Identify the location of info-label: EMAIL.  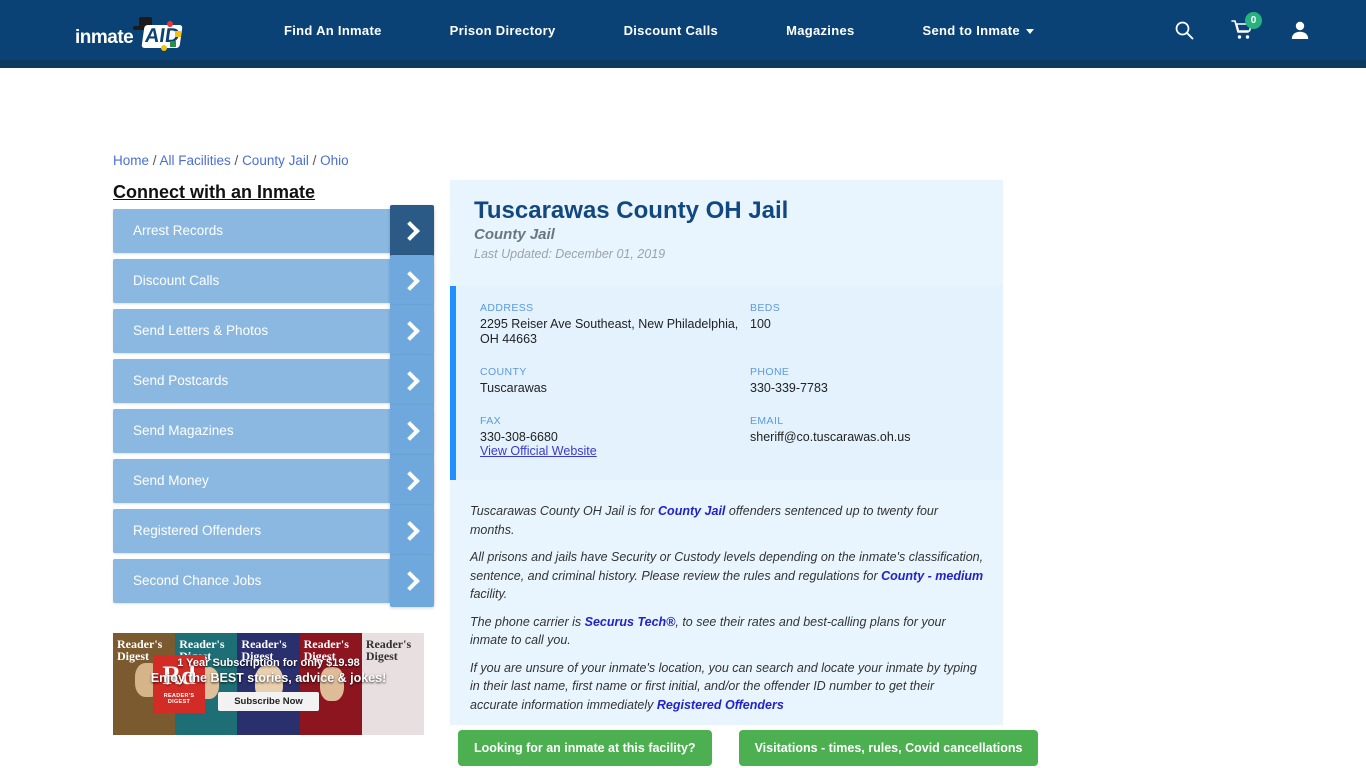
(767, 421).